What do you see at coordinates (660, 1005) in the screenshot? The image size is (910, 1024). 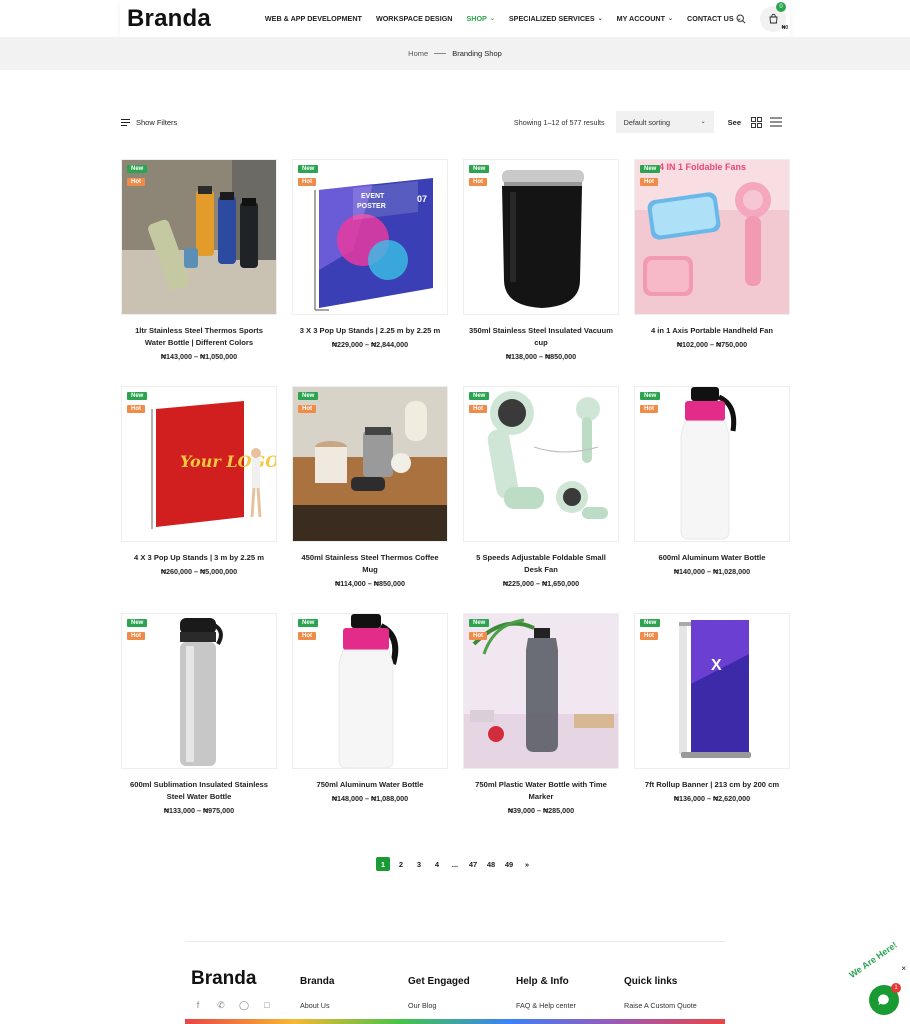 I see `footer-link-custom-quote: Raise A Custom Quote` at bounding box center [660, 1005].